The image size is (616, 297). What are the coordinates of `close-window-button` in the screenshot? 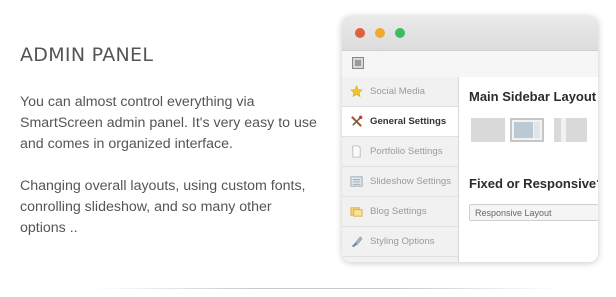 It's located at (360, 33).